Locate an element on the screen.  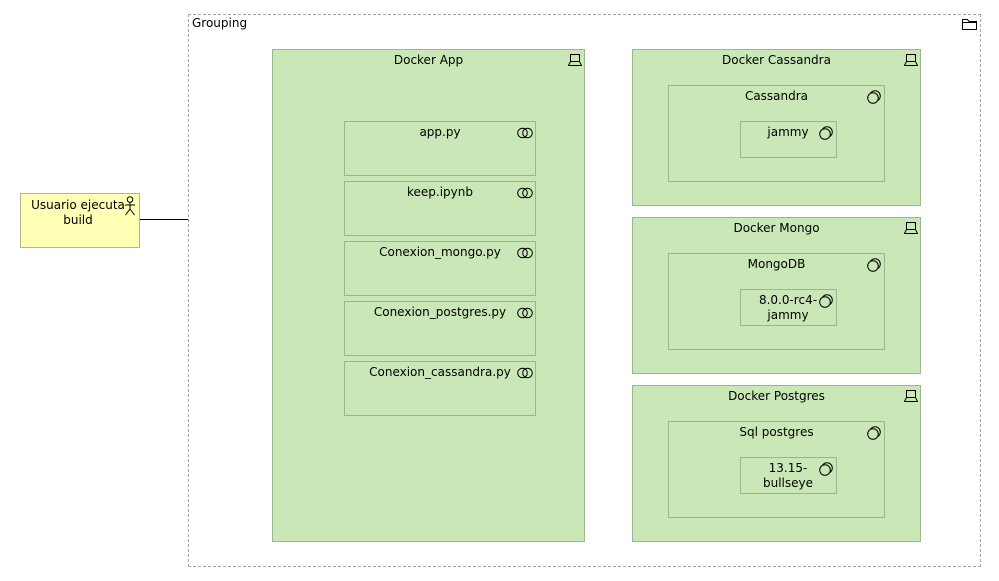
actor-label: Usuario ejecuta build is located at coordinates (78, 212).